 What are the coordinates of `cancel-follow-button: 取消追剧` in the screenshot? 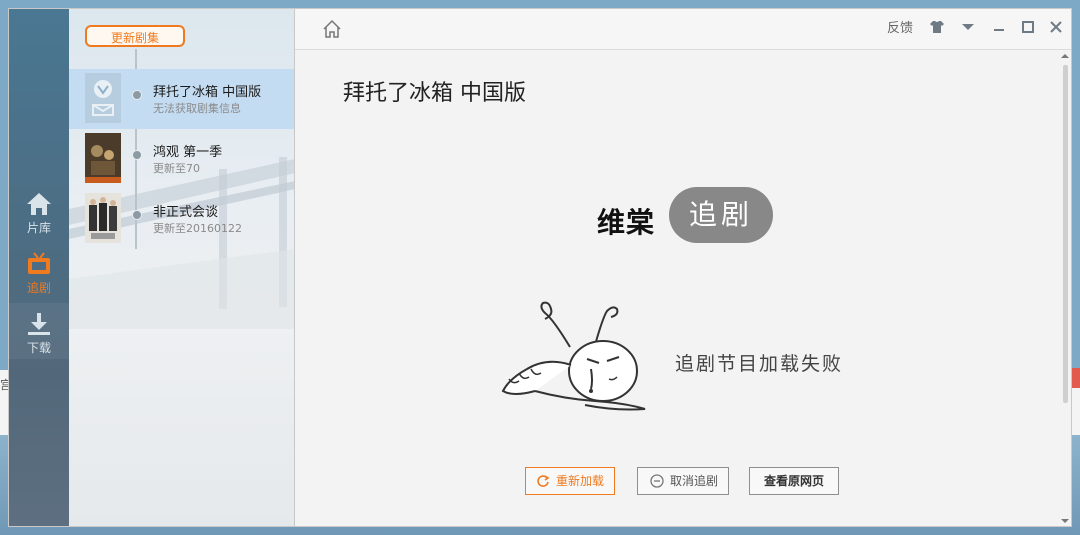 It's located at (683, 481).